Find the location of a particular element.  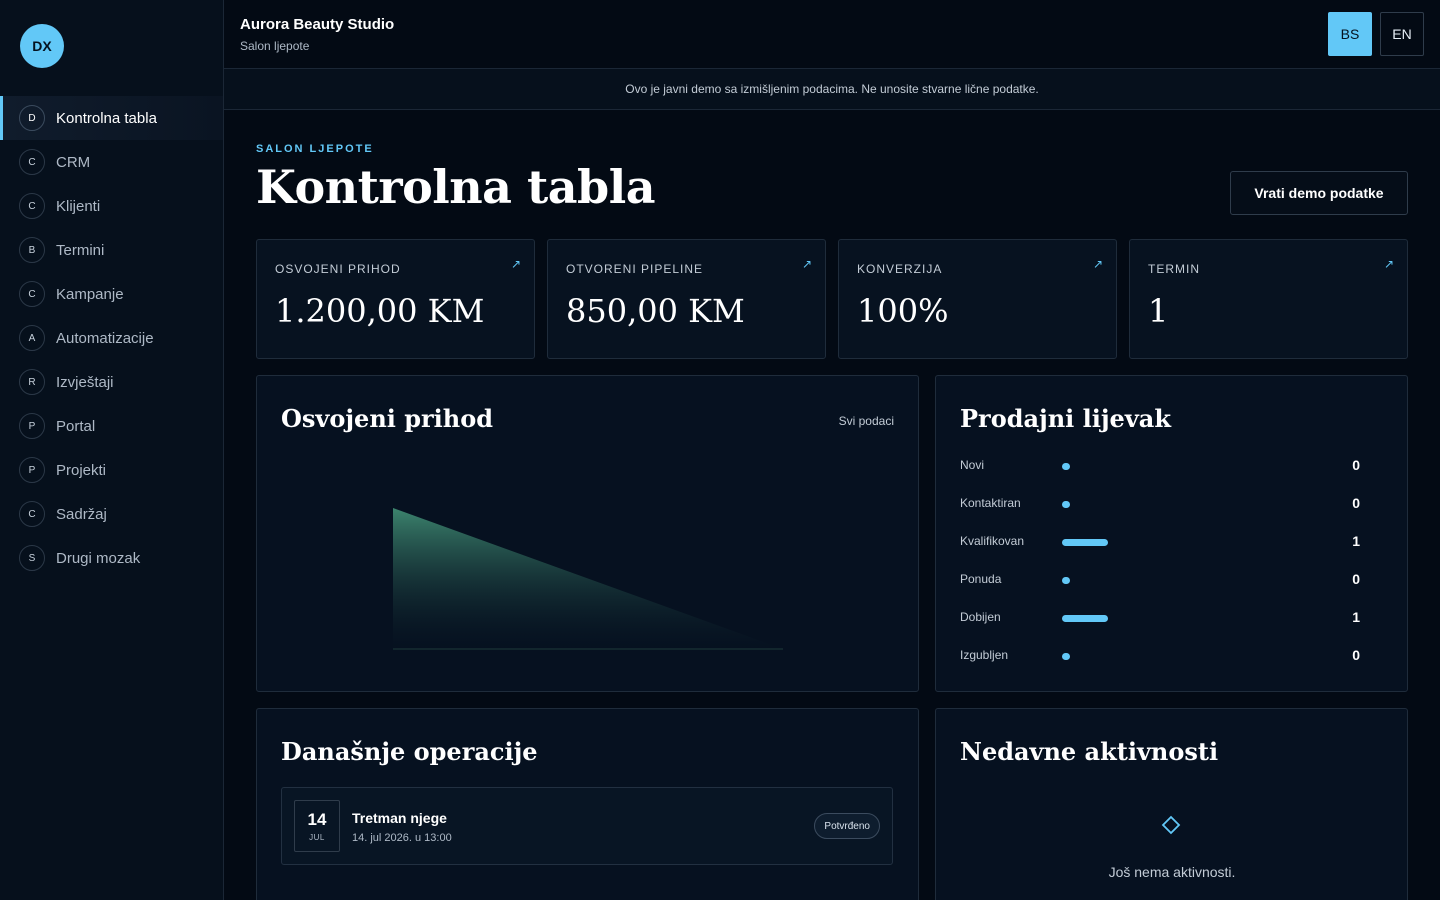

funnel-row: Izgubljen 0 is located at coordinates (1172, 656).